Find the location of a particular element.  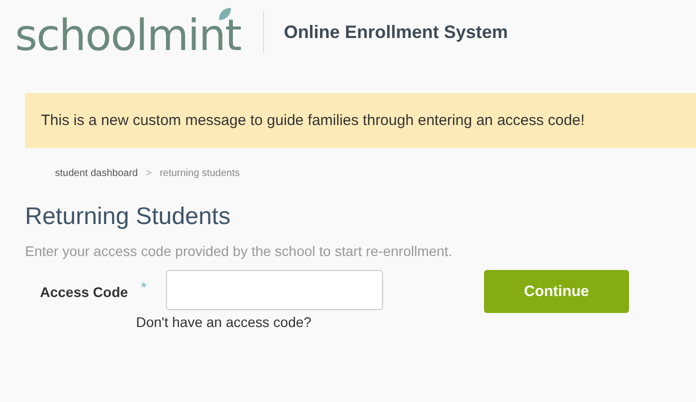

field-label: Access Code is located at coordinates (84, 292).